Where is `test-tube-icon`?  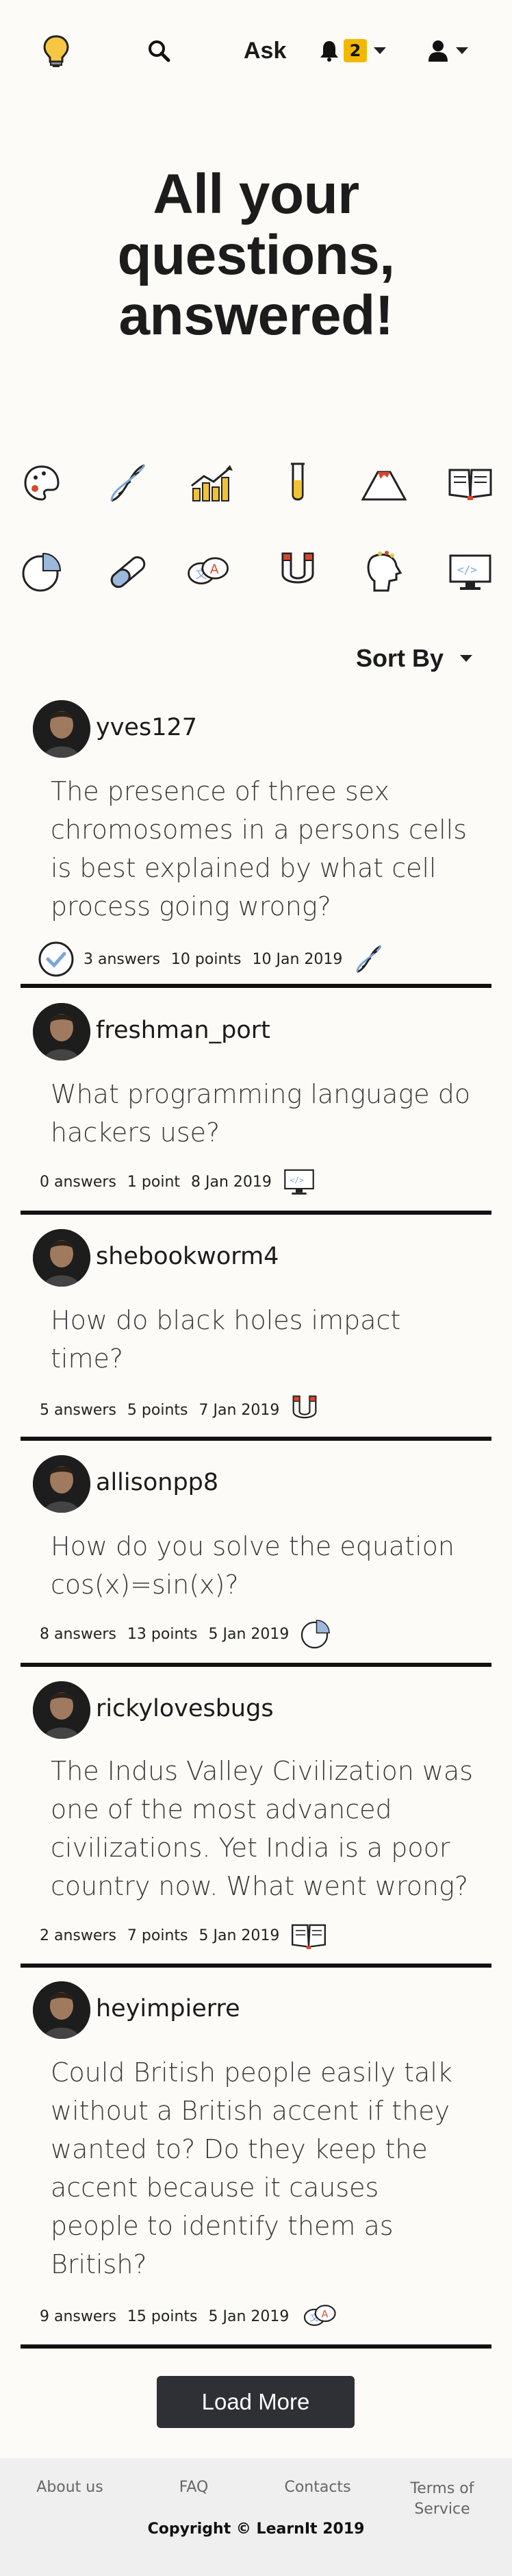 test-tube-icon is located at coordinates (298, 483).